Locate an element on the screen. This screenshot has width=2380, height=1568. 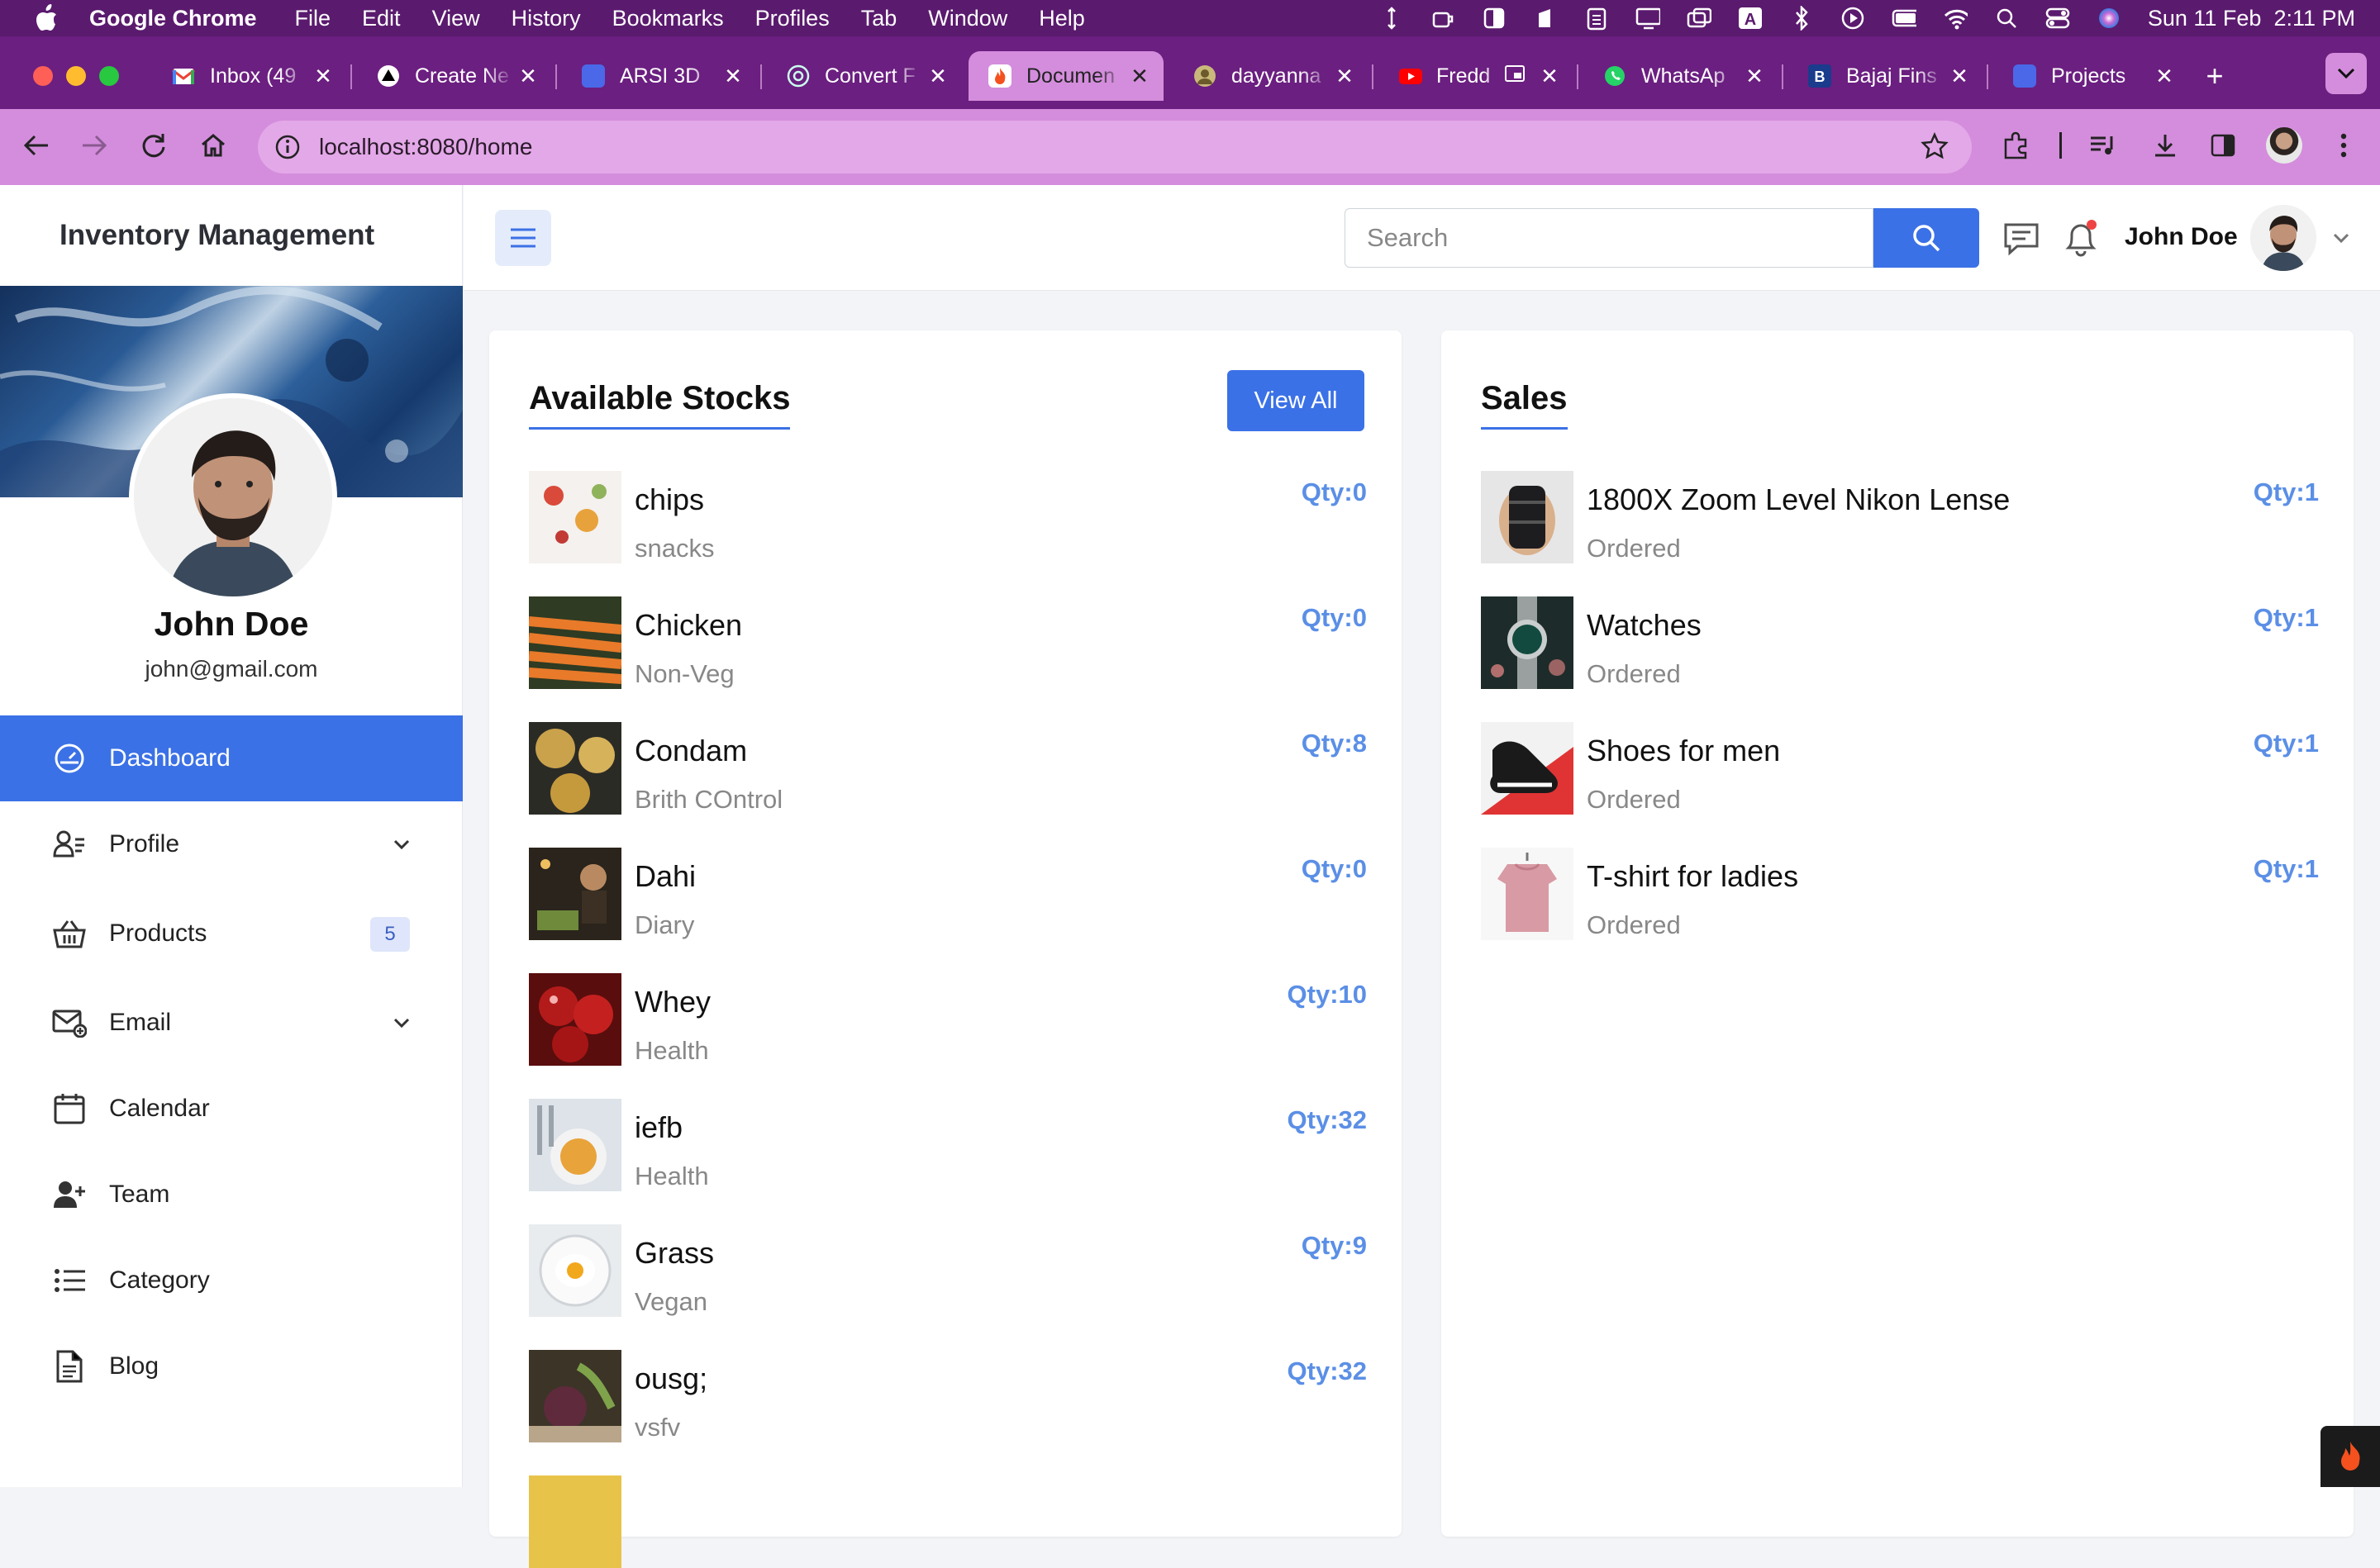
stock-list-item: ousg; vsfv Qty:32 is located at coordinates (948, 1396).